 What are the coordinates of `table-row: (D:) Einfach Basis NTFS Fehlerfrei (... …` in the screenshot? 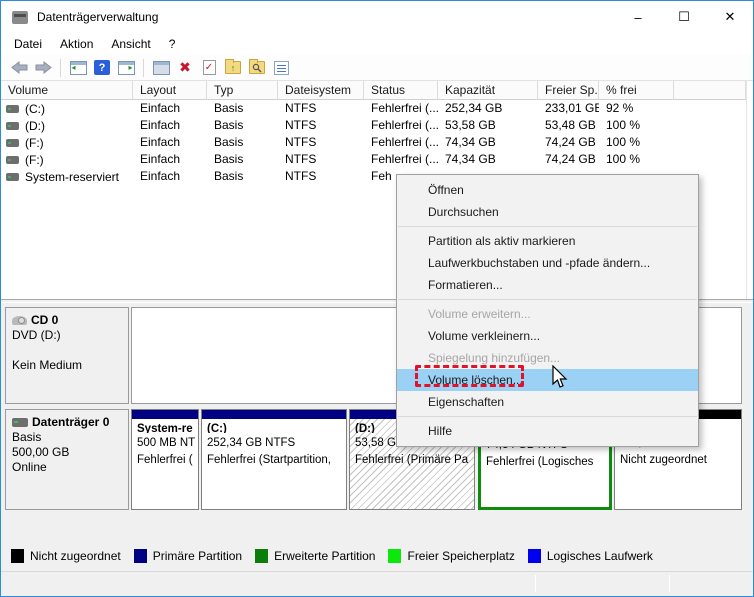 It's located at (373, 125).